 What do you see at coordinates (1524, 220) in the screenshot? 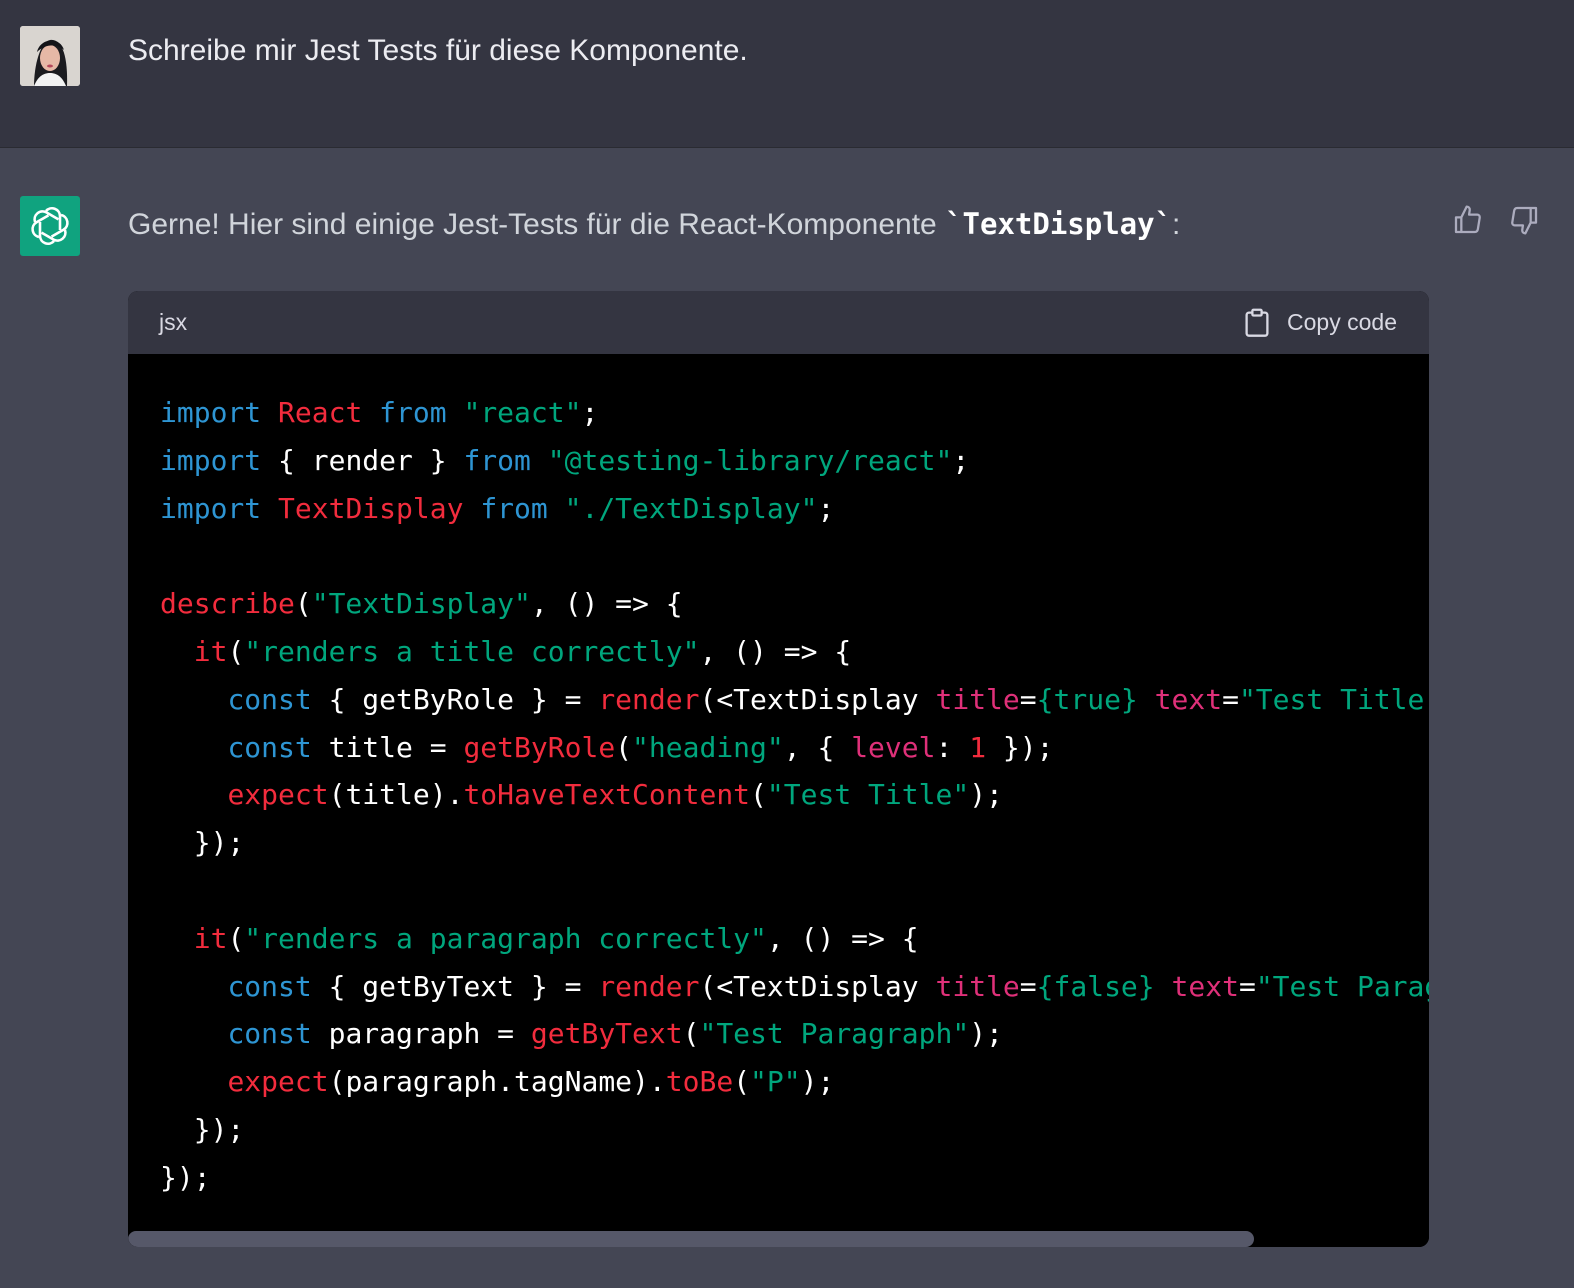
I see `thumbs-down-button` at bounding box center [1524, 220].